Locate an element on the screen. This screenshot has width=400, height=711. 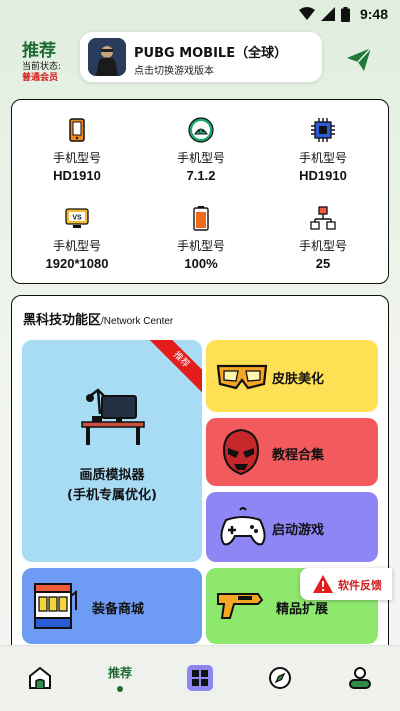
feature-panel-title: 黑科技功能区/Network Center is located at coordinates (98, 320).